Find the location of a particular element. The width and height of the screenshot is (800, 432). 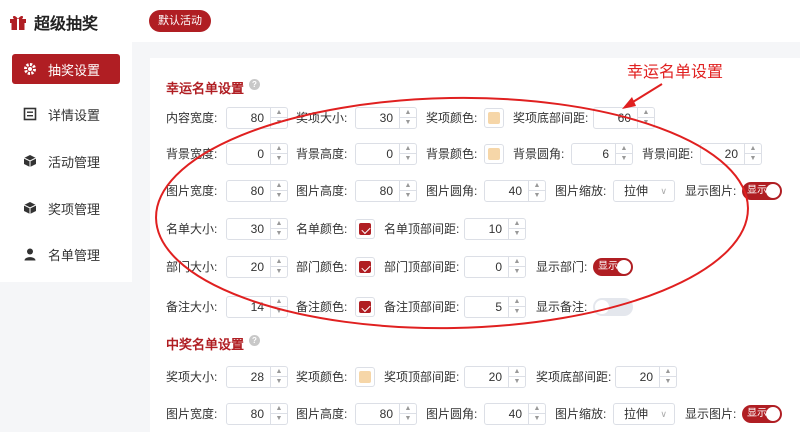

show-note-toggle is located at coordinates (613, 307).